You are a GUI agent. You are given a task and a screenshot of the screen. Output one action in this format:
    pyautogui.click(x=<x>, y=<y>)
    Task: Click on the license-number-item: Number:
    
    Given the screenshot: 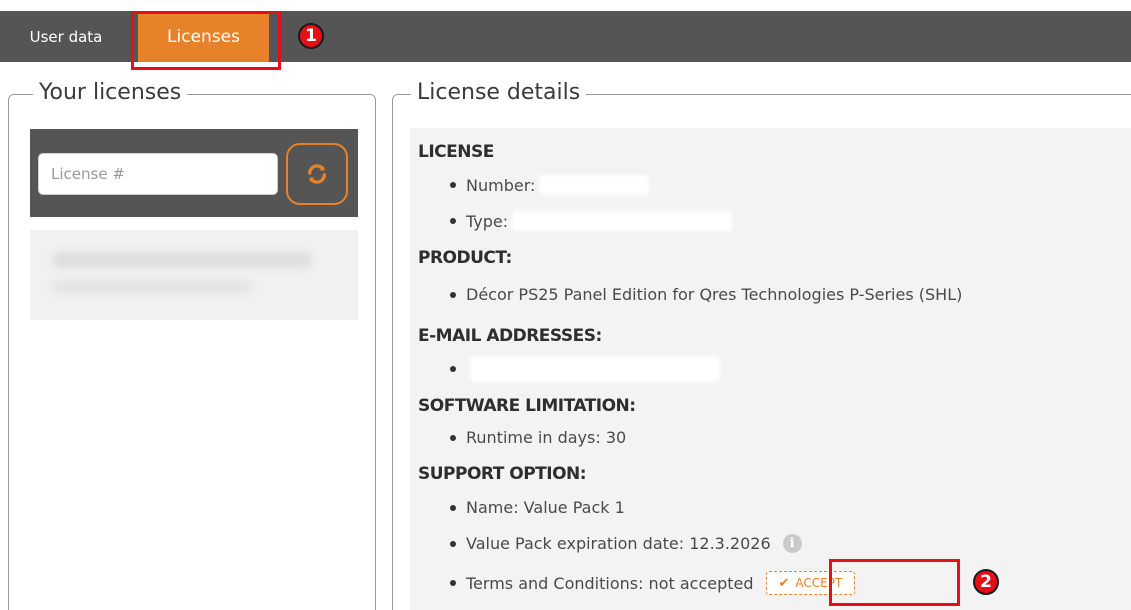 What is the action you would take?
    pyautogui.click(x=550, y=185)
    